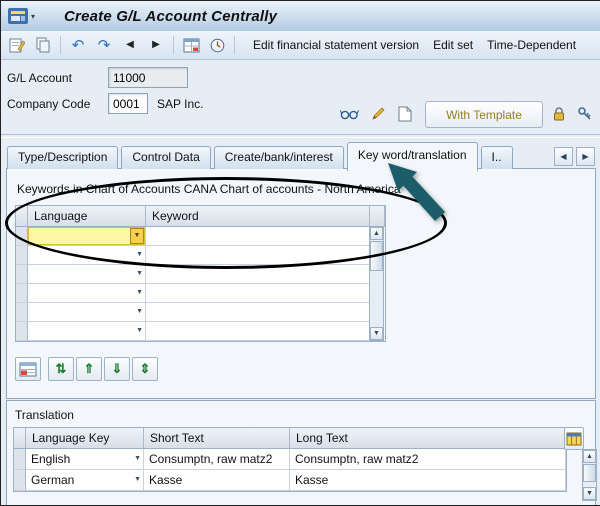 The image size is (600, 506). Describe the element at coordinates (300, 16) in the screenshot. I see `title-bar: ▾ Create G/L Account Centrally` at that location.